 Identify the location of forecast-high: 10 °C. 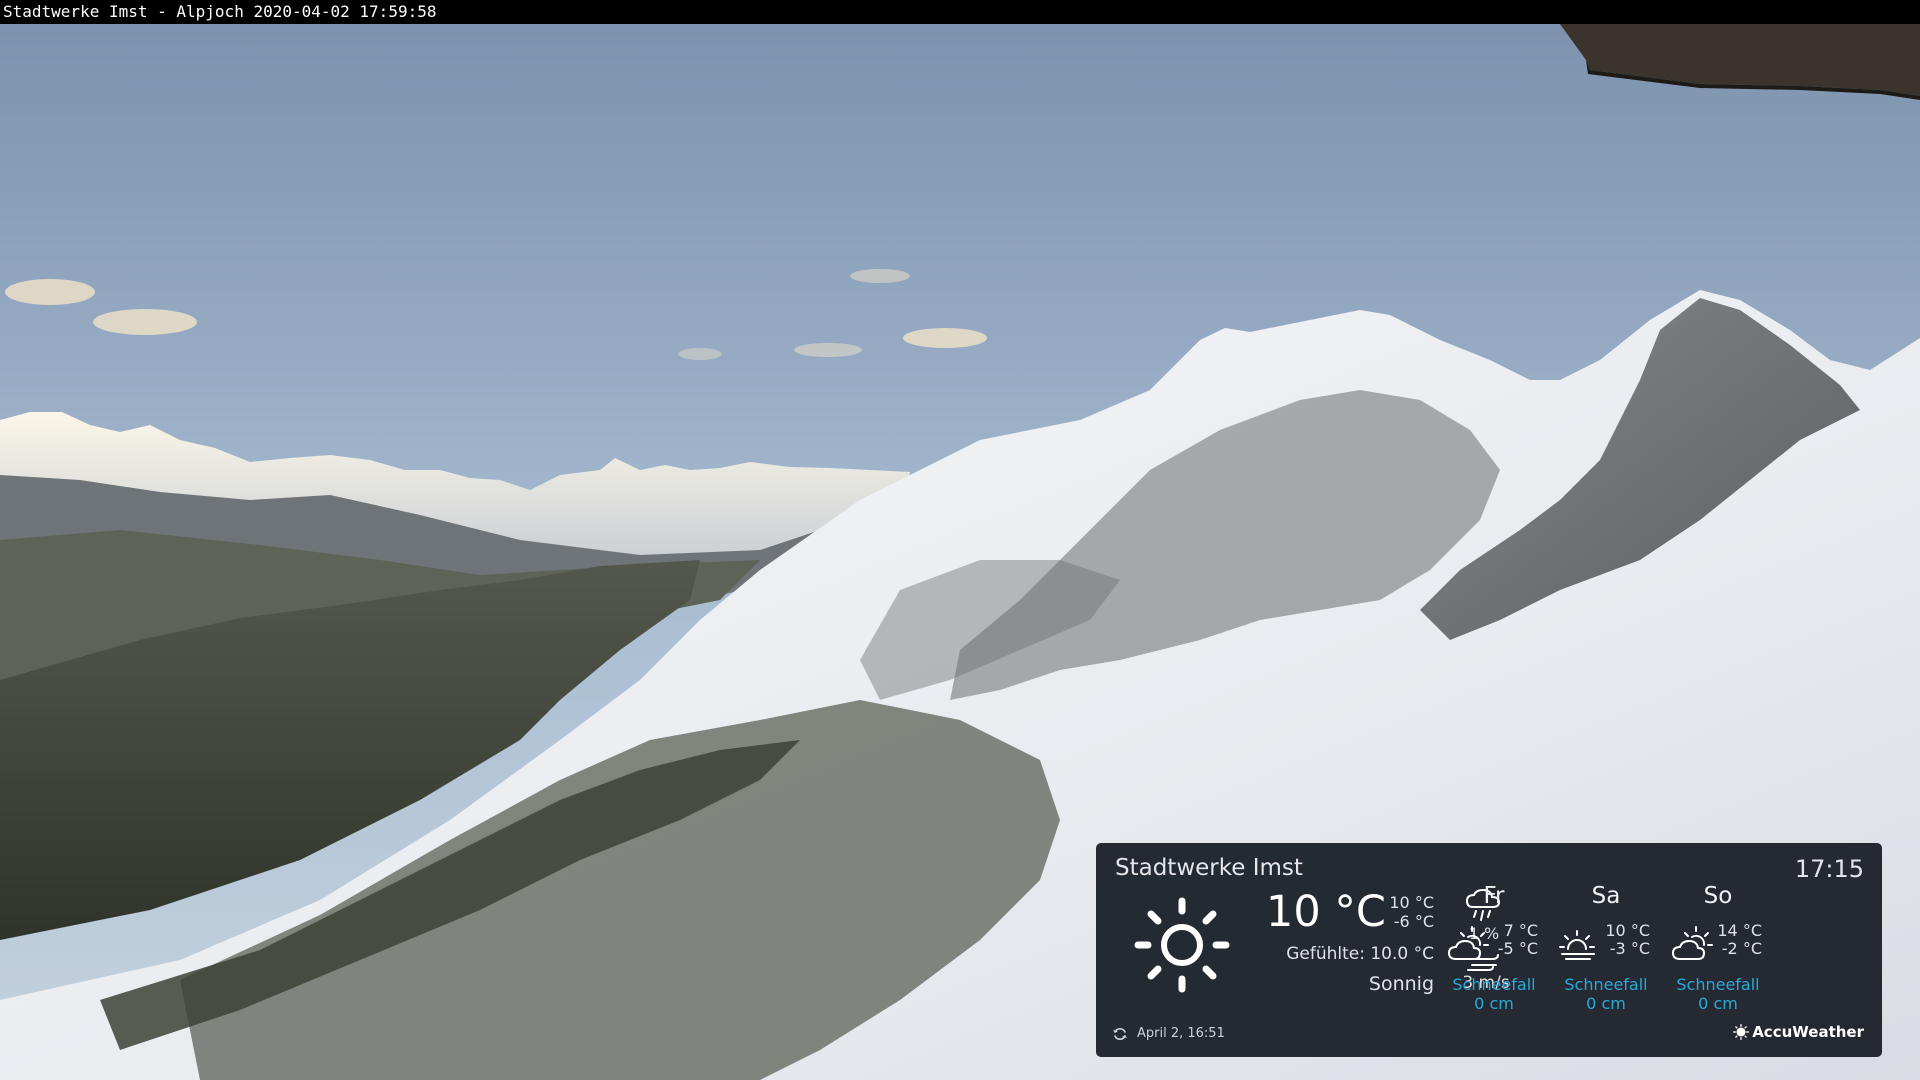
(1627, 930).